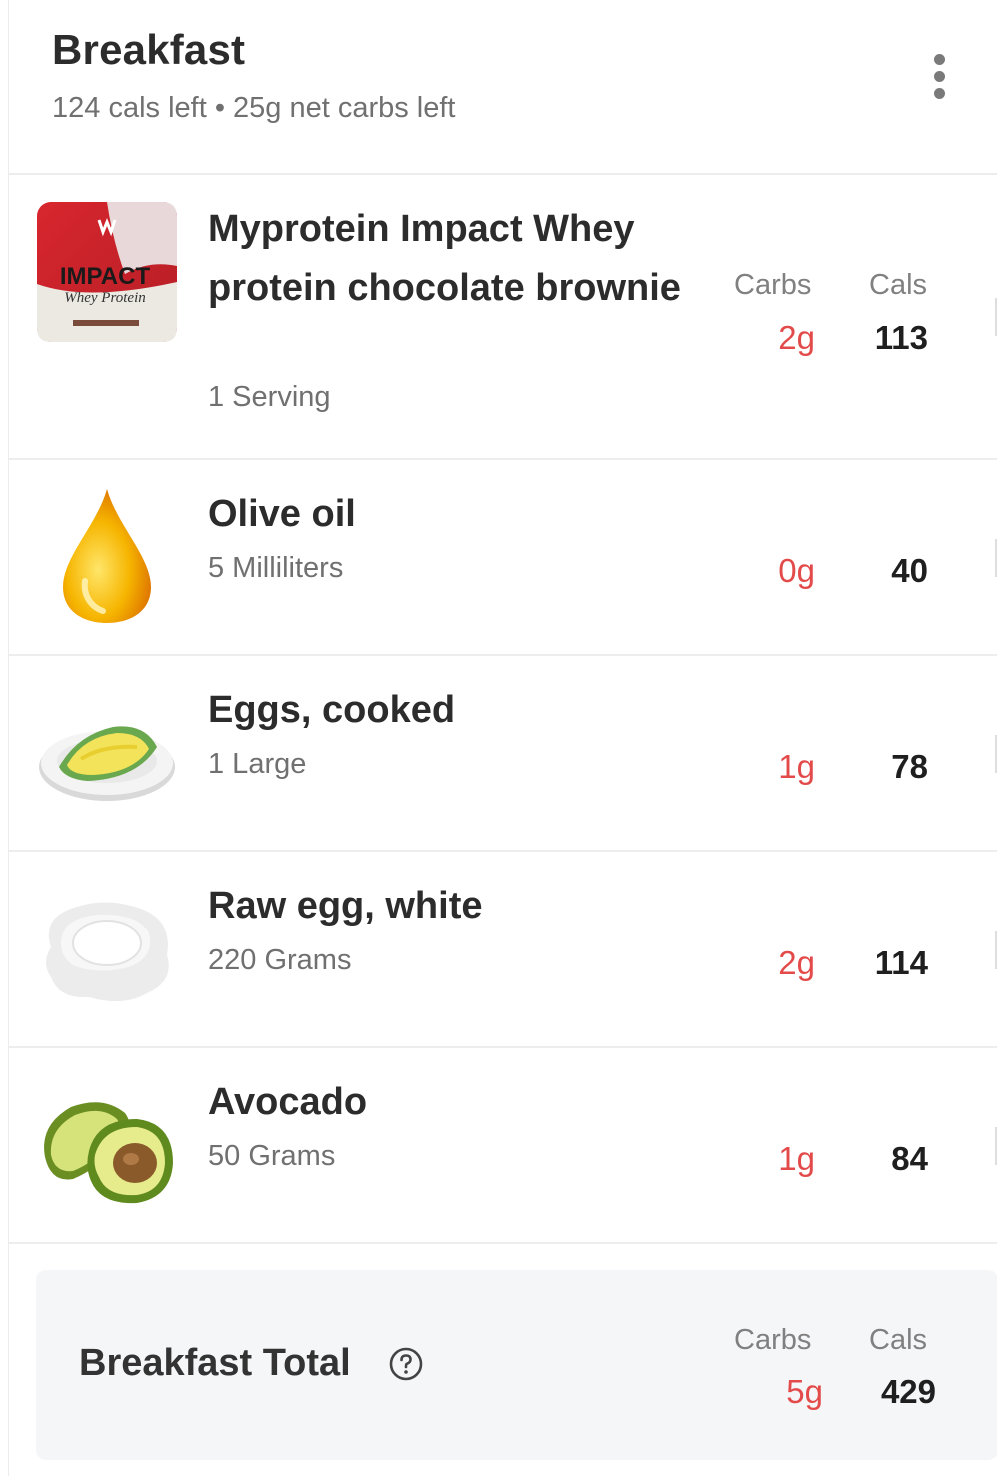 This screenshot has height=1476, width=997. What do you see at coordinates (503, 753) in the screenshot?
I see `food-entry-row: Eggs, cooked 1 Large 1g 78` at bounding box center [503, 753].